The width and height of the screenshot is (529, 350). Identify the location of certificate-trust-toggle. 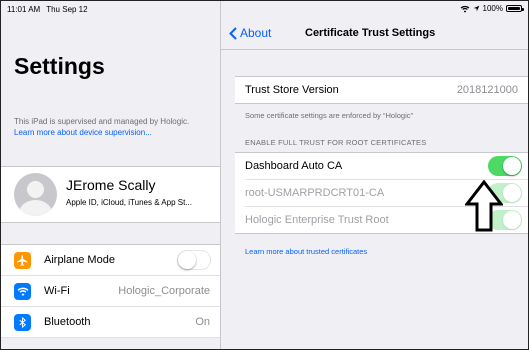
(505, 166).